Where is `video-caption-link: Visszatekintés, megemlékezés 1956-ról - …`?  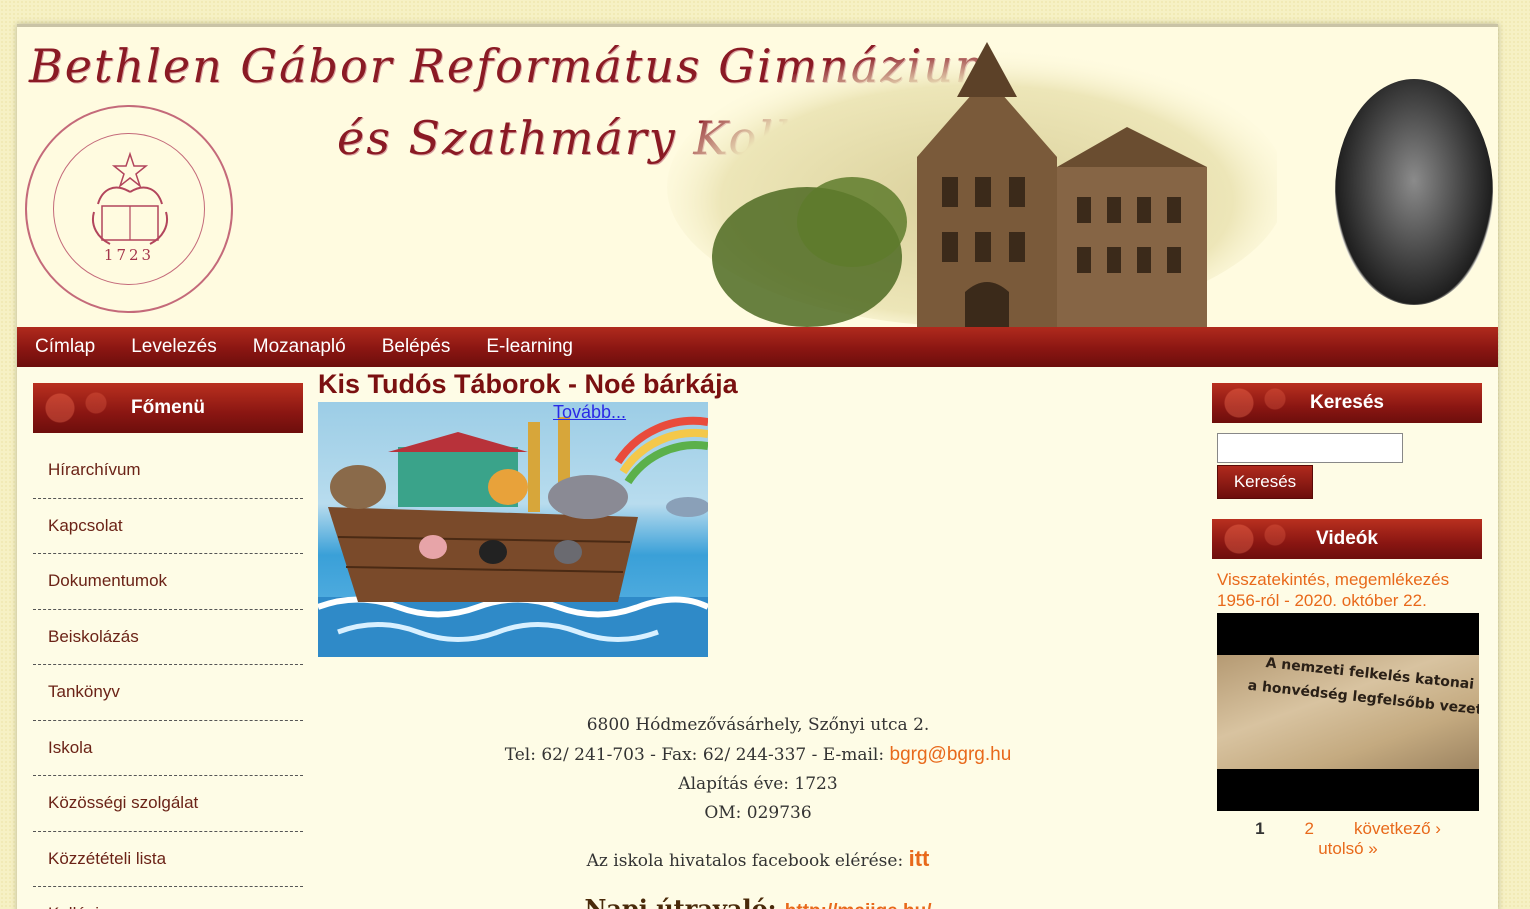
video-caption-link: Visszatekintés, megemlékezés 1956-ról - … is located at coordinates (1347, 590).